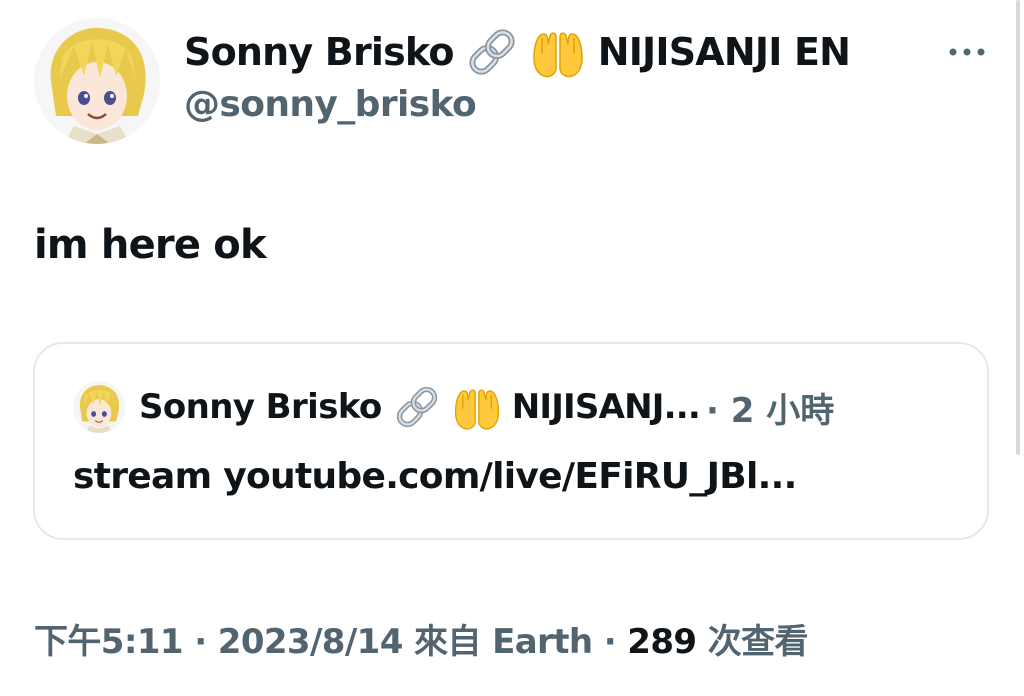 Image resolution: width=1024 pixels, height=696 pixels. What do you see at coordinates (325, 642) in the screenshot?
I see `tweet-timestamp: 下午5:11 · 2023/8/14 來自 Earth ·` at bounding box center [325, 642].